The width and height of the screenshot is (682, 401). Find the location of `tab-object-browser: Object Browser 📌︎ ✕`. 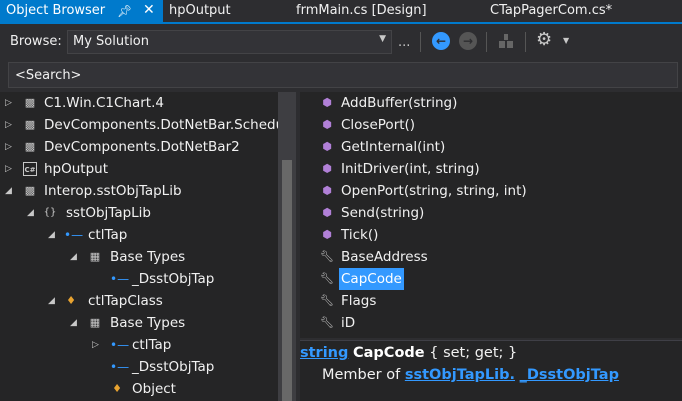

tab-object-browser: Object Browser 📌︎ ✕ is located at coordinates (81, 11).